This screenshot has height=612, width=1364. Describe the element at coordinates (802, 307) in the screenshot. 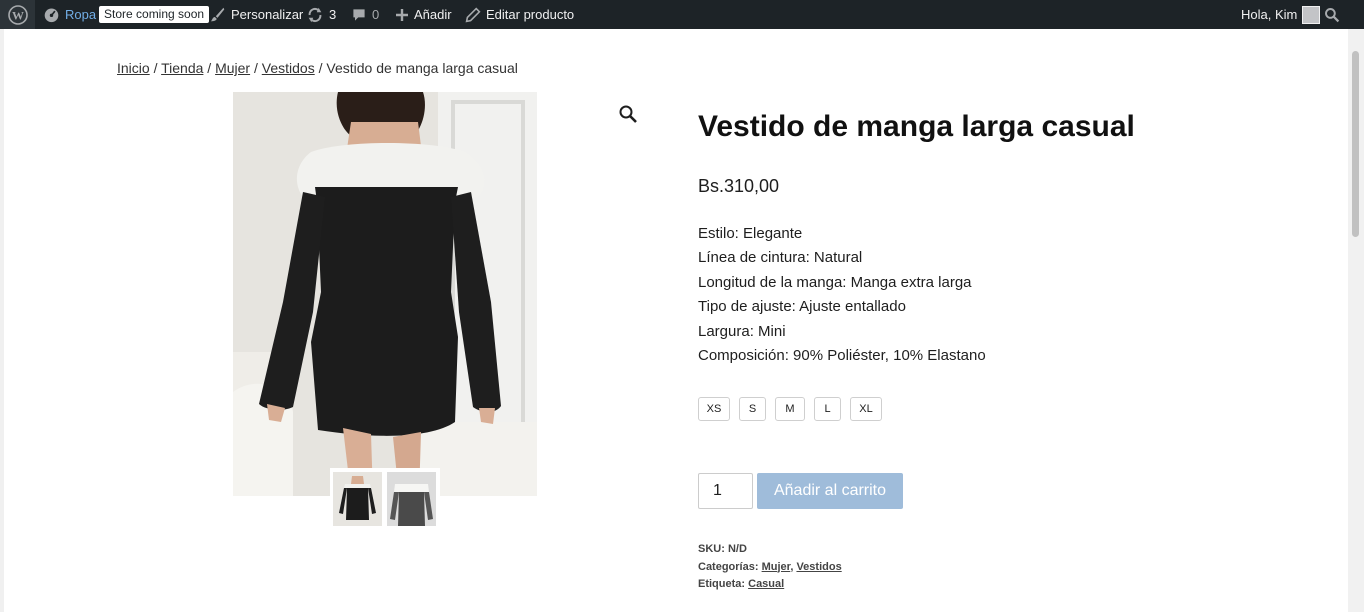

I see `description-line: Tipo de ajuste: Ajuste entallado` at that location.